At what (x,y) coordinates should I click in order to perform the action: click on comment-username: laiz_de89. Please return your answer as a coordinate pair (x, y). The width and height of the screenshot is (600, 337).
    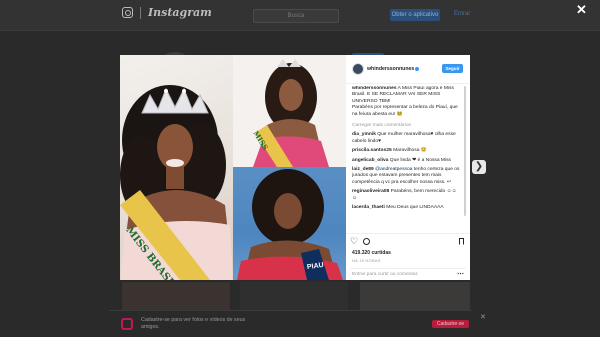
    Looking at the image, I should click on (363, 169).